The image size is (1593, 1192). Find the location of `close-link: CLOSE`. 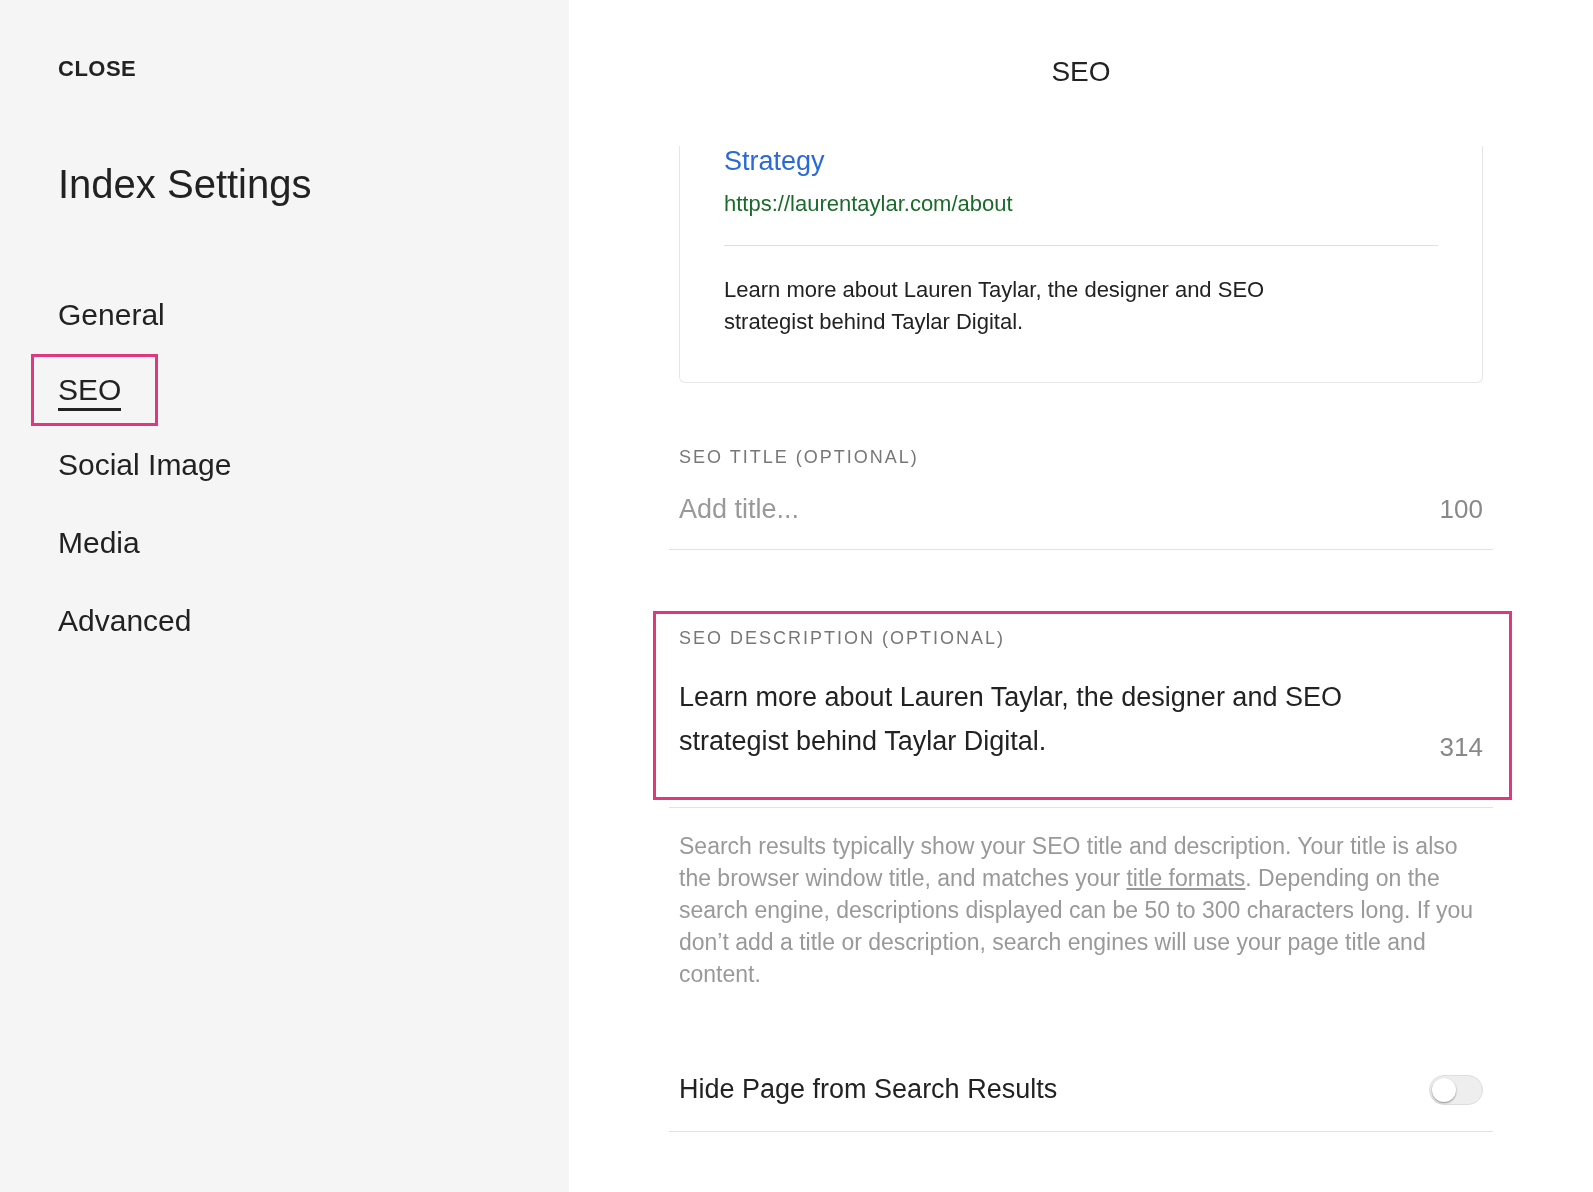

close-link: CLOSE is located at coordinates (97, 69).